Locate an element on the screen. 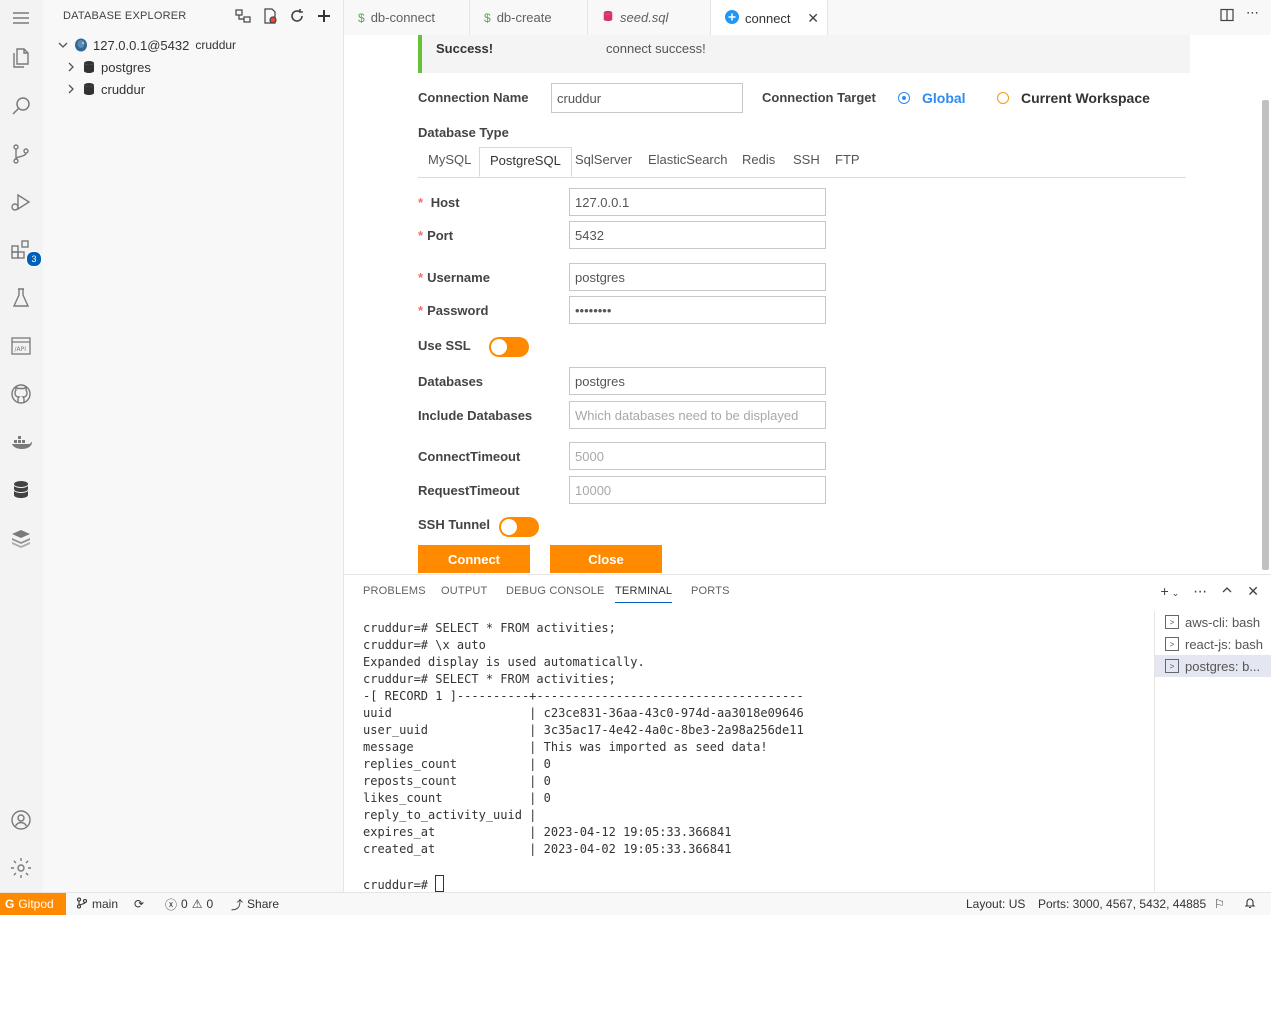  connection-name-input is located at coordinates (647, 98).